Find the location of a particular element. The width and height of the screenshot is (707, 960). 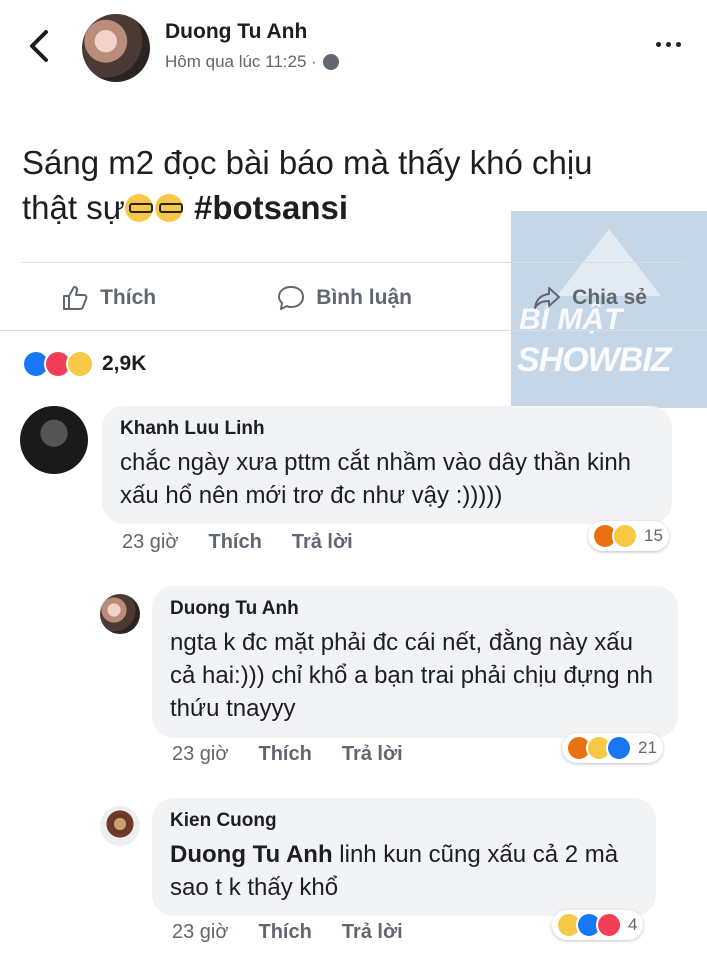

love-reaction-icon is located at coordinates (609, 925).